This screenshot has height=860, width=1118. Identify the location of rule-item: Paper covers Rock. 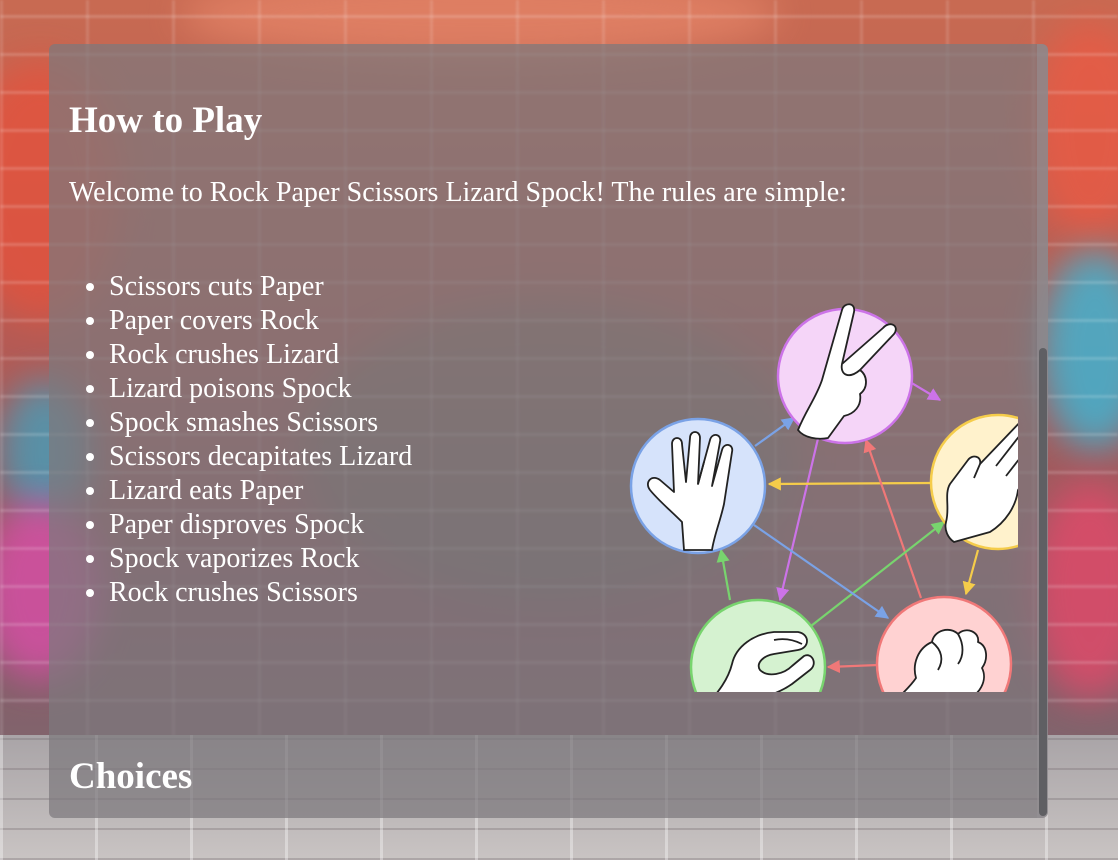
(260, 321).